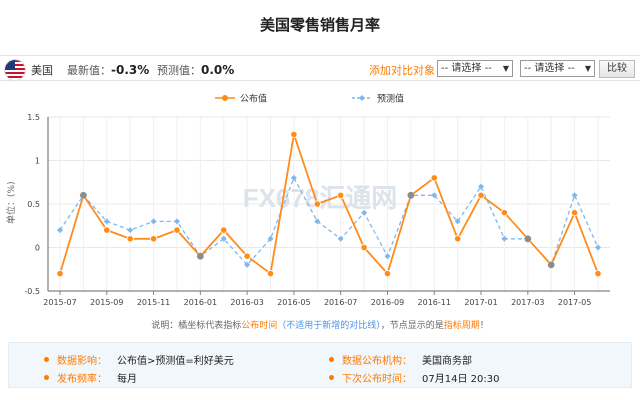 The width and height of the screenshot is (640, 400). I want to click on compare-label: 添加对比对象：, so click(407, 70).